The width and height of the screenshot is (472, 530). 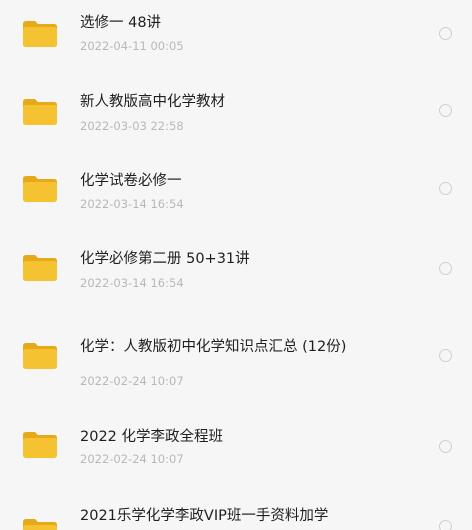 What do you see at coordinates (132, 46) in the screenshot?
I see `folder-date: 2022-04-11 00:05` at bounding box center [132, 46].